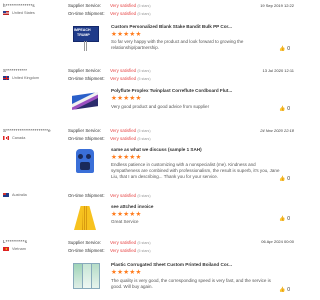  What do you see at coordinates (19, 13) in the screenshot?
I see `reviewer-country: United States` at bounding box center [19, 13].